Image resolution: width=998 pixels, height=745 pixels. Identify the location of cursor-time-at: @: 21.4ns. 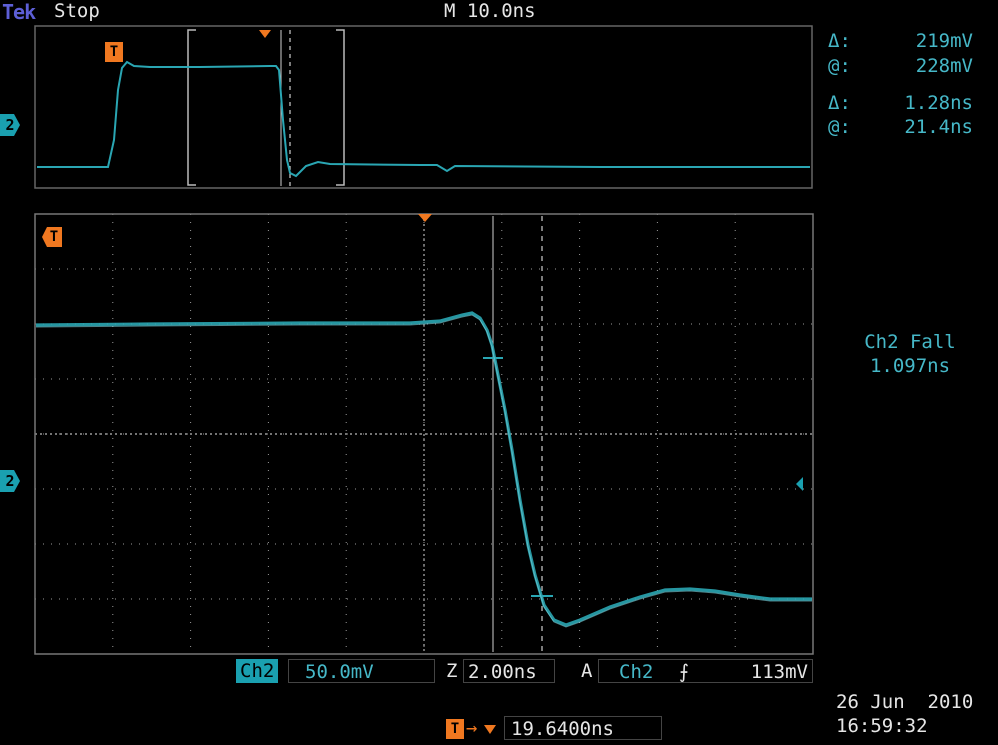
(900, 128).